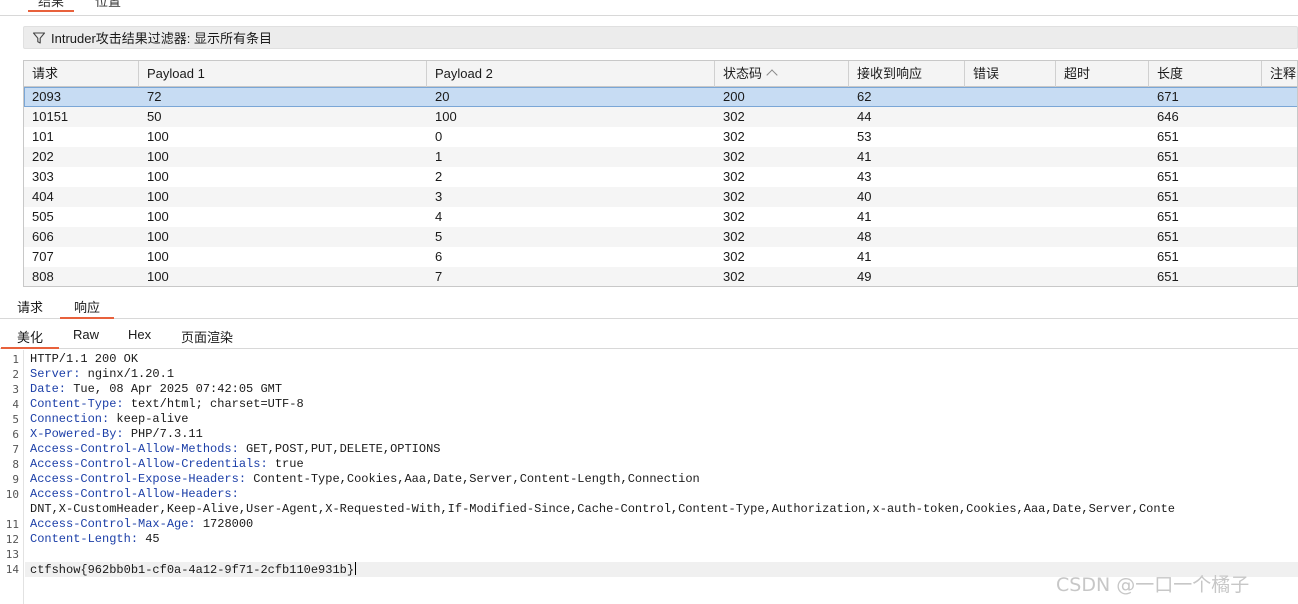 This screenshot has width=1298, height=604. What do you see at coordinates (439, 196) in the screenshot?
I see `cell-payload2: 3` at bounding box center [439, 196].